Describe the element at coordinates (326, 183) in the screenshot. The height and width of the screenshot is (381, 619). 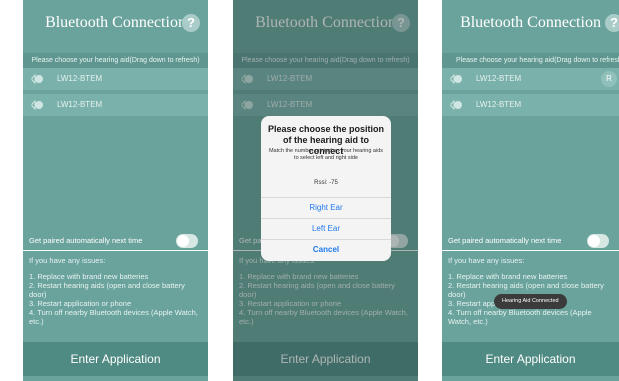
I see `rssi-value: Rssi: -75` at that location.